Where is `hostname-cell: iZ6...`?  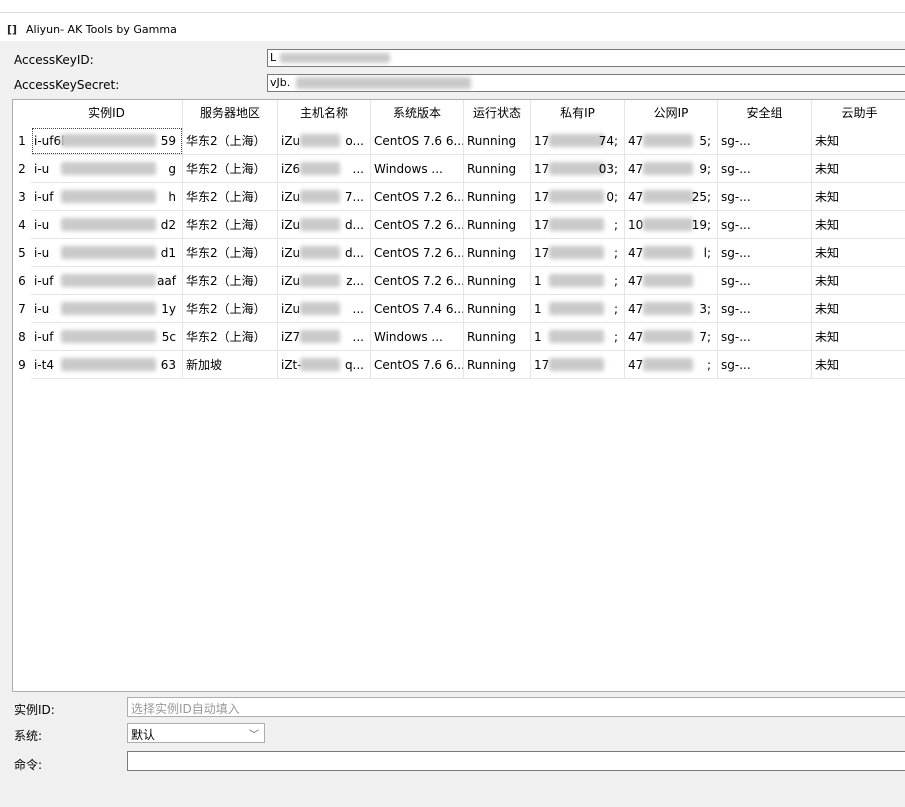 hostname-cell: iZ6... is located at coordinates (324, 169).